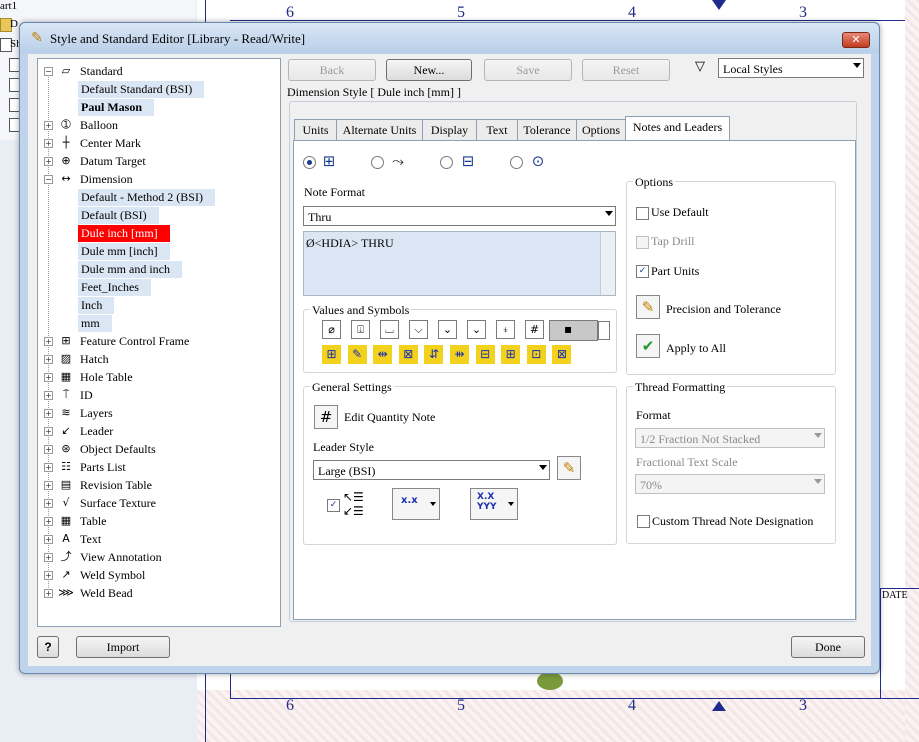 The width and height of the screenshot is (919, 742). Describe the element at coordinates (700, 67) in the screenshot. I see `filter-icon: ▽` at that location.